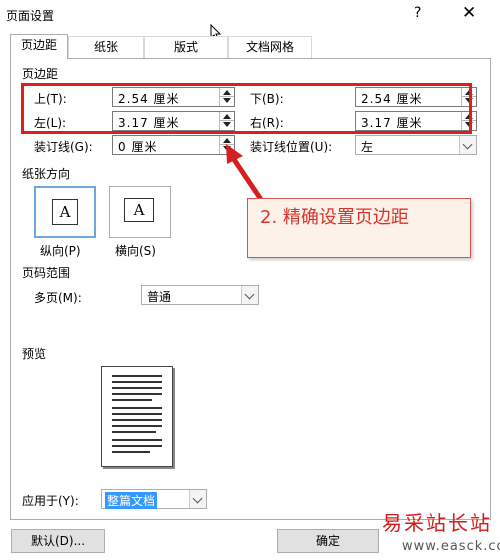  I want to click on annotation-highlight-box, so click(246, 108).